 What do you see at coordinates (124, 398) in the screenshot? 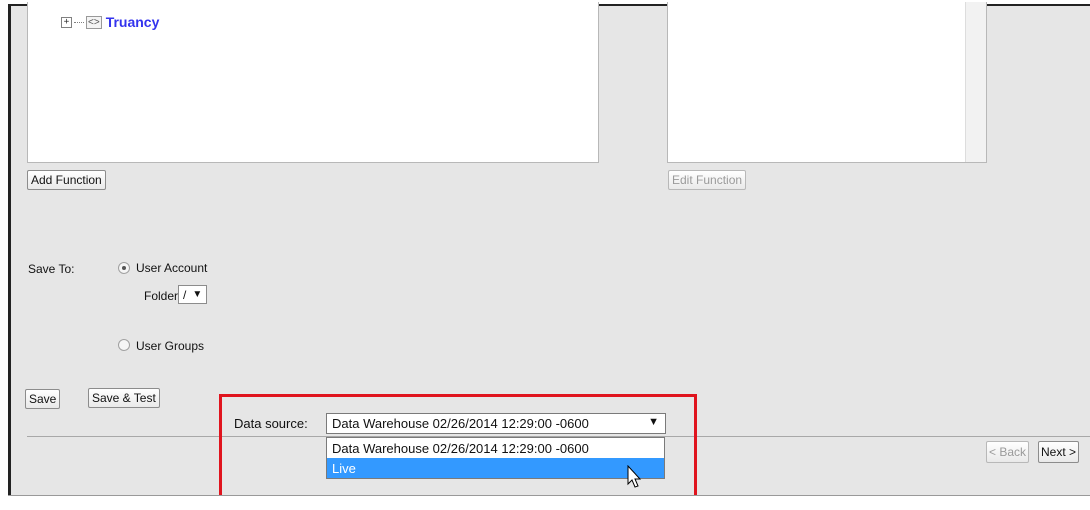
I see `save-and-test-button: Save & Test` at bounding box center [124, 398].